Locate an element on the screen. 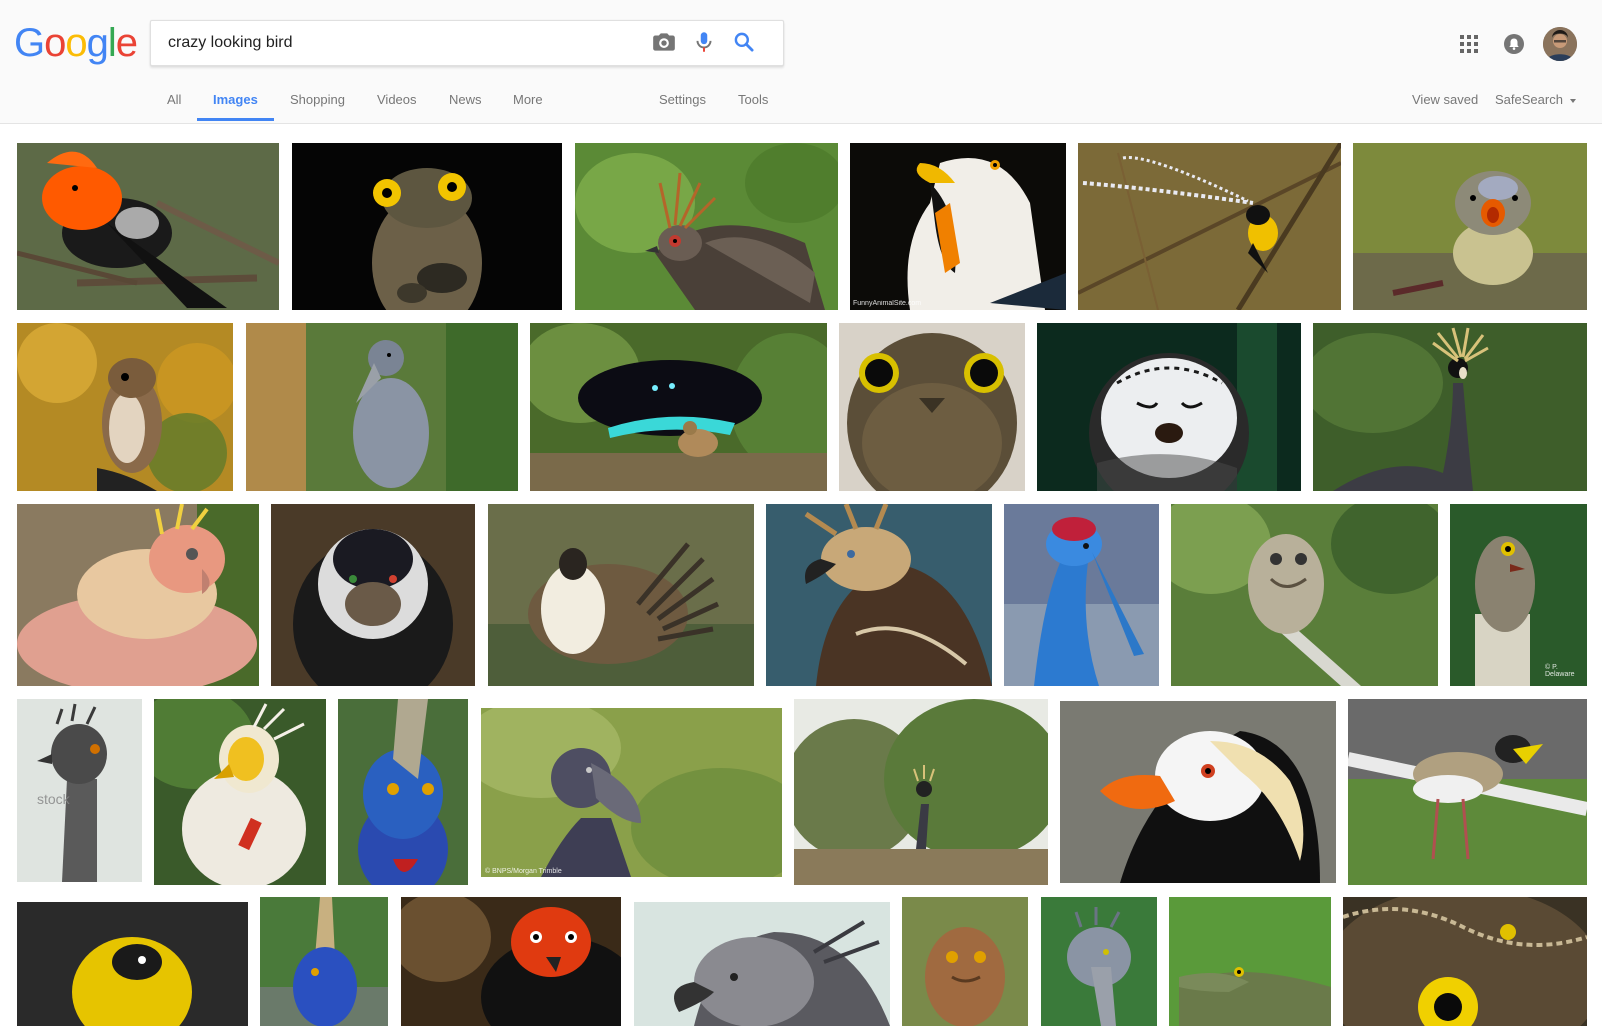 This screenshot has width=1602, height=1026. image-result-laughing-owl is located at coordinates (1169, 407).